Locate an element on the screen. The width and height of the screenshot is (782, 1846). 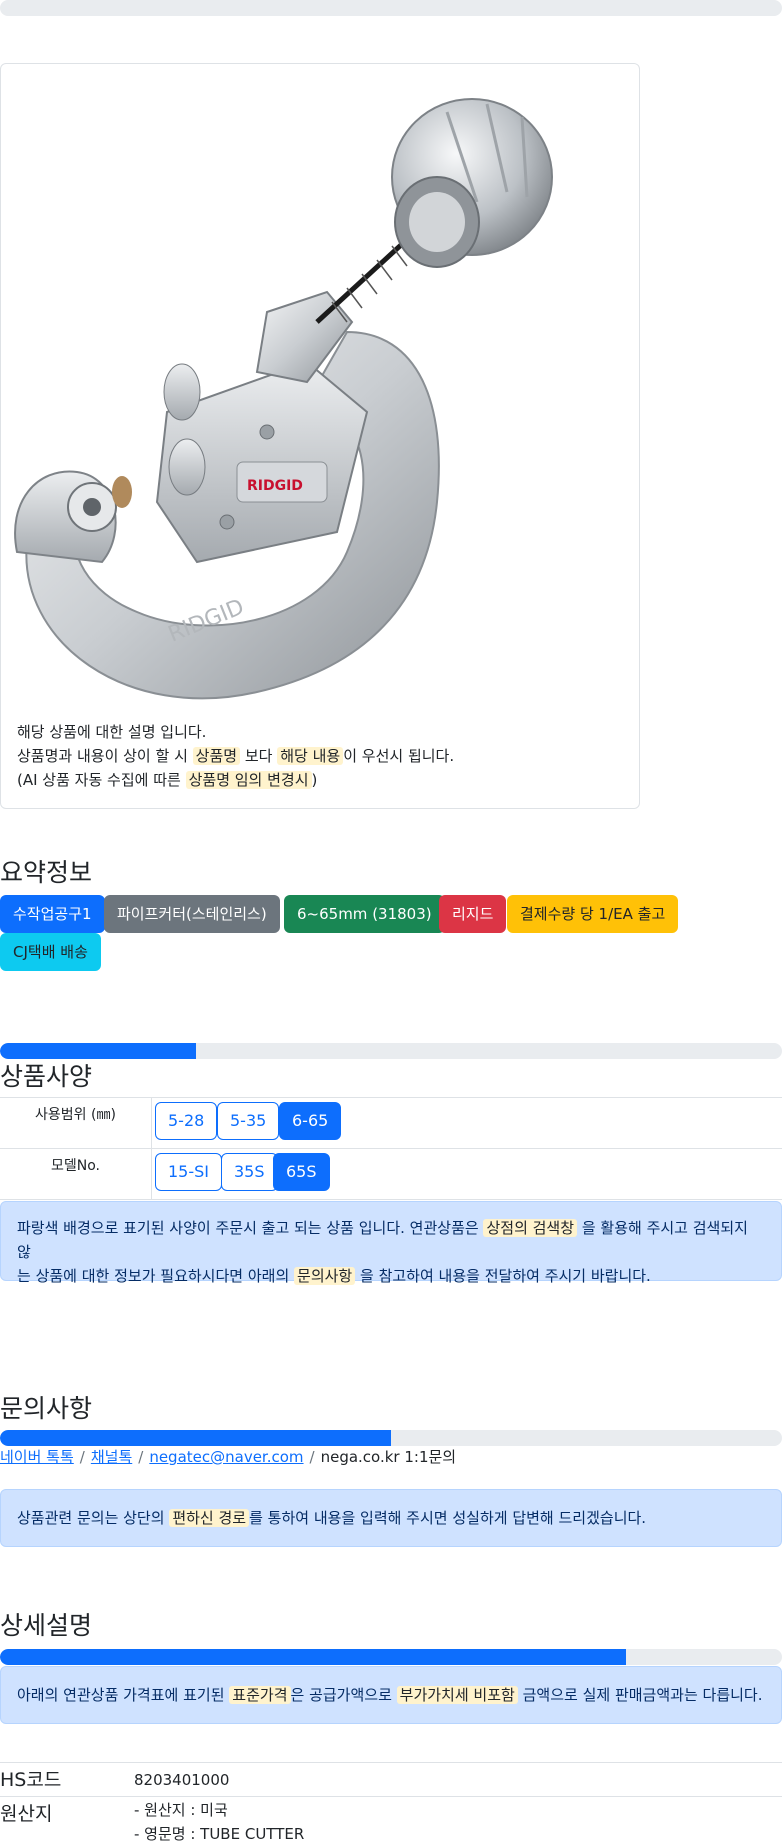
notice-text: 이 우선시 됩니다. is located at coordinates (399, 756).